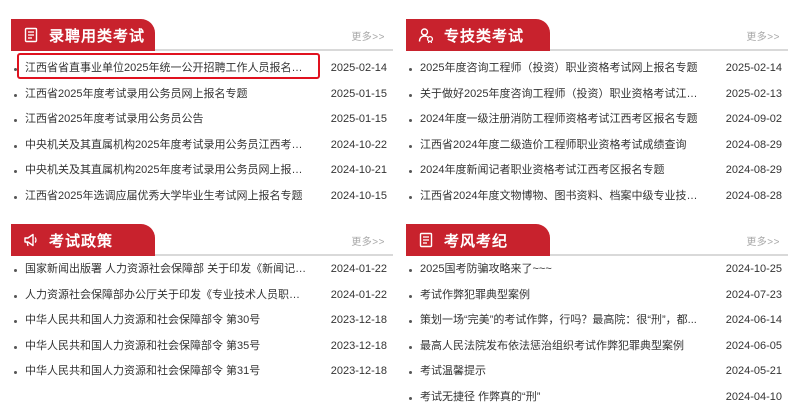  Describe the element at coordinates (562, 270) in the screenshot. I see `item-title: 2025国考防骗攻略来了~~~` at that location.